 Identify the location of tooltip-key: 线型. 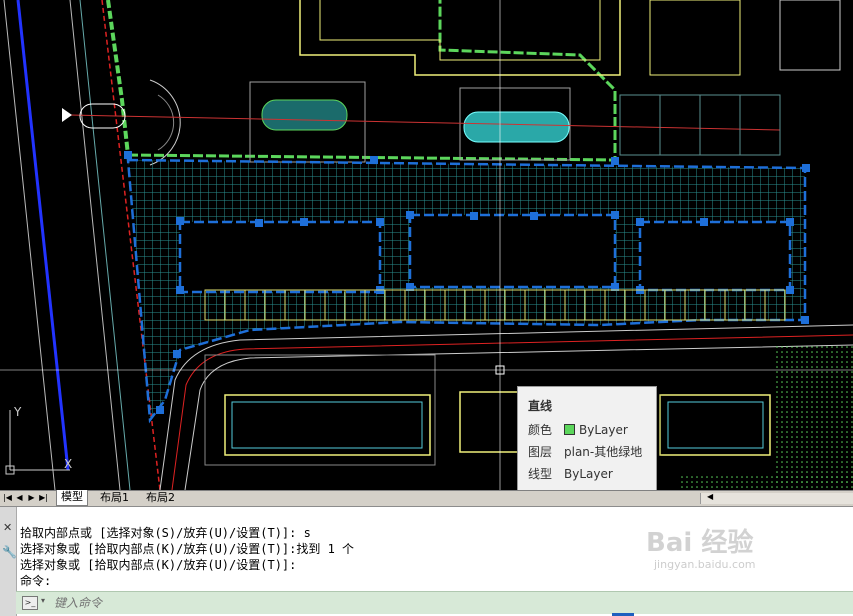
(540, 474).